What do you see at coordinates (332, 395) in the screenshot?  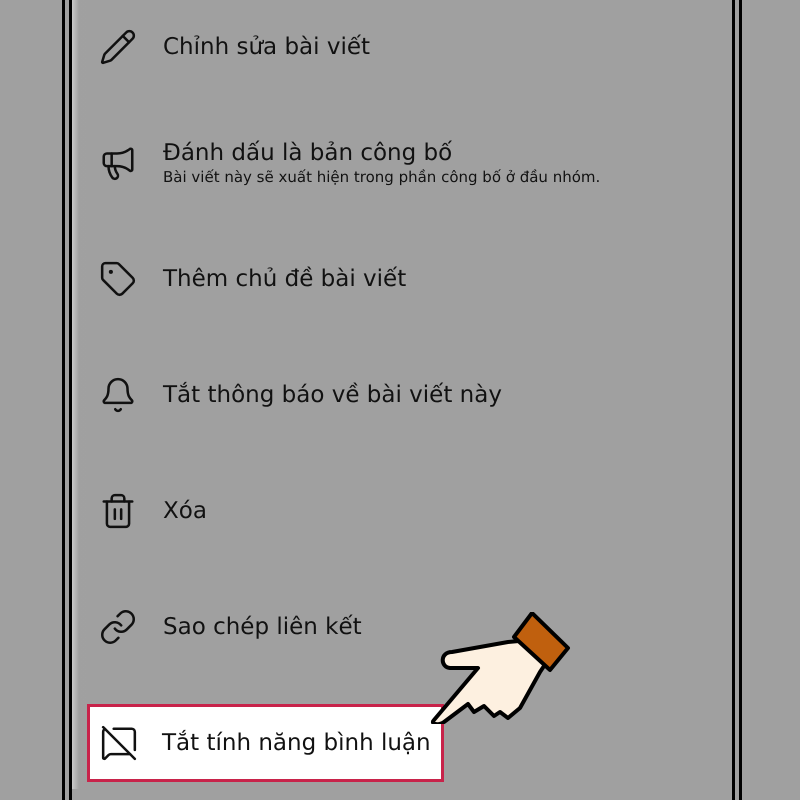 I see `menu-item-label: Tắt thông báo về bài viết này` at bounding box center [332, 395].